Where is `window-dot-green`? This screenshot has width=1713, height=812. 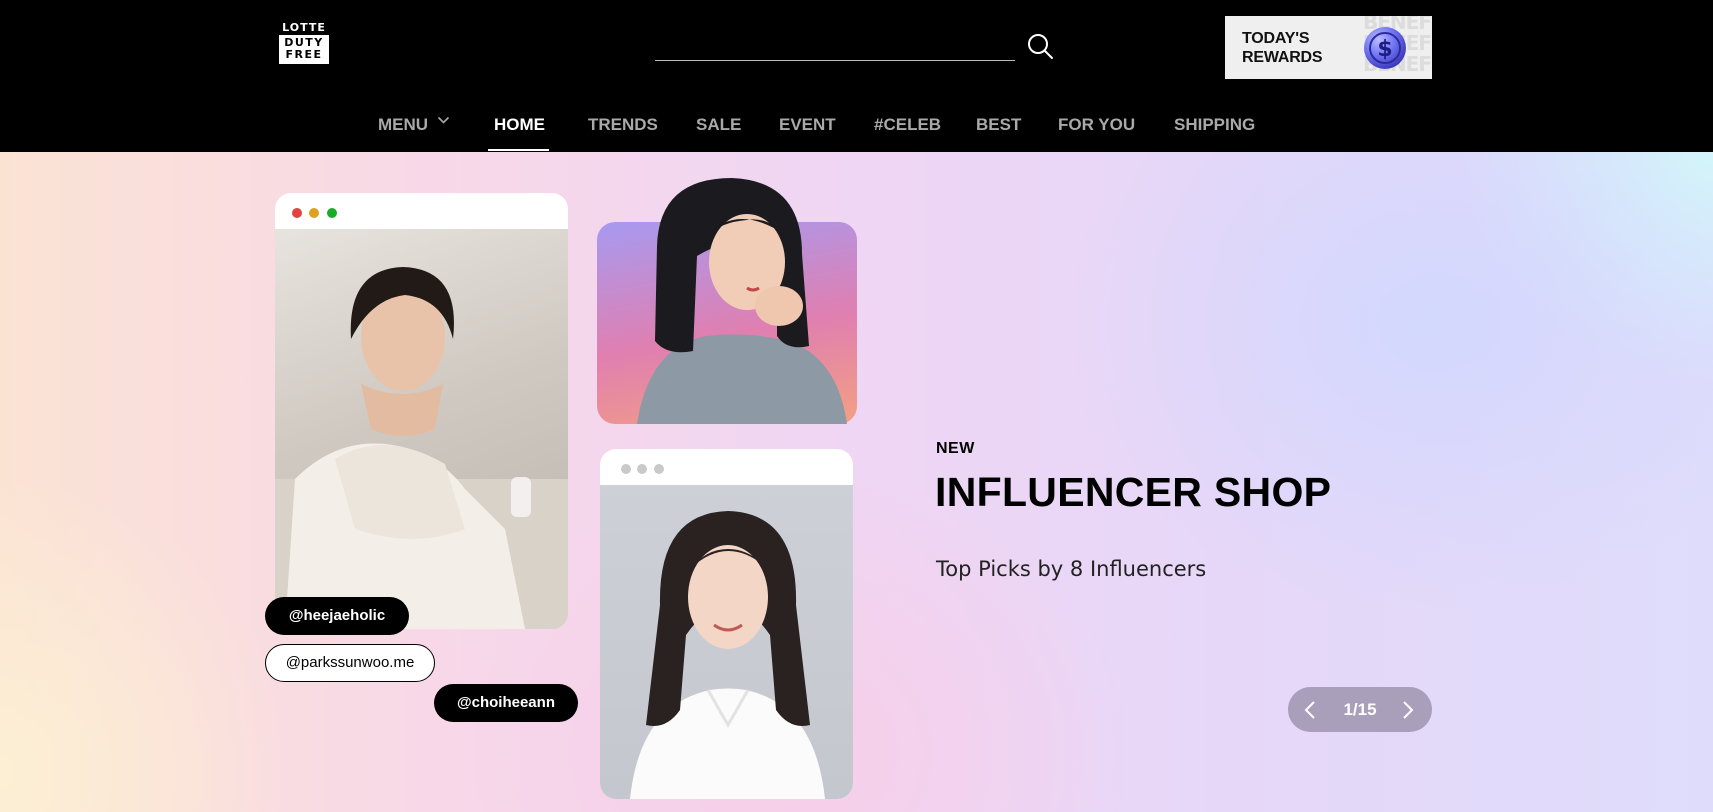
window-dot-green is located at coordinates (332, 213).